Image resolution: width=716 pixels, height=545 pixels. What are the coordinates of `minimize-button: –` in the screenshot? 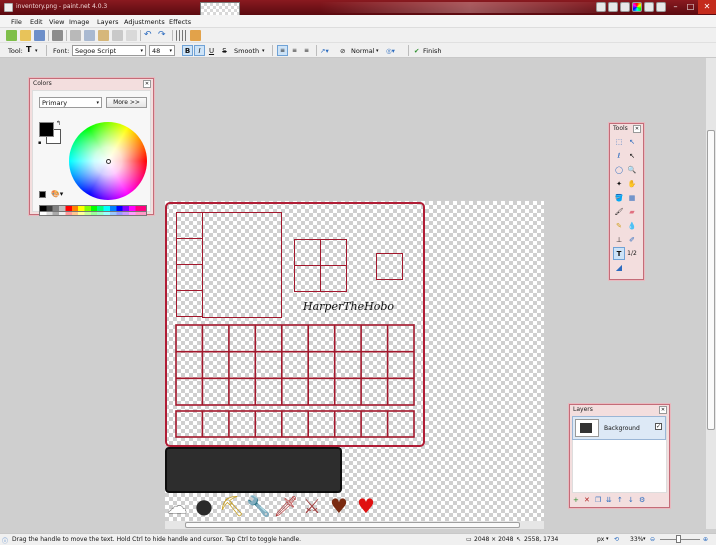 It's located at (675, 7).